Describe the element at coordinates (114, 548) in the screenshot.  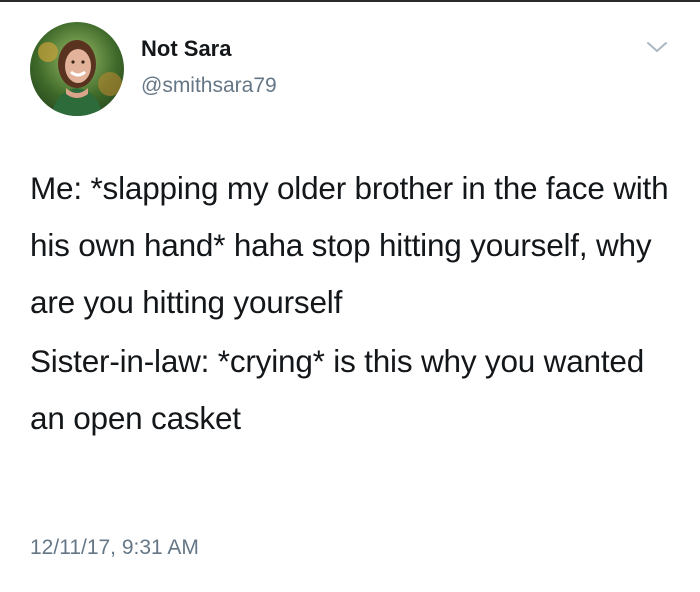
I see `tweet-timestamp: 12/11/17, 9:31 AM` at that location.